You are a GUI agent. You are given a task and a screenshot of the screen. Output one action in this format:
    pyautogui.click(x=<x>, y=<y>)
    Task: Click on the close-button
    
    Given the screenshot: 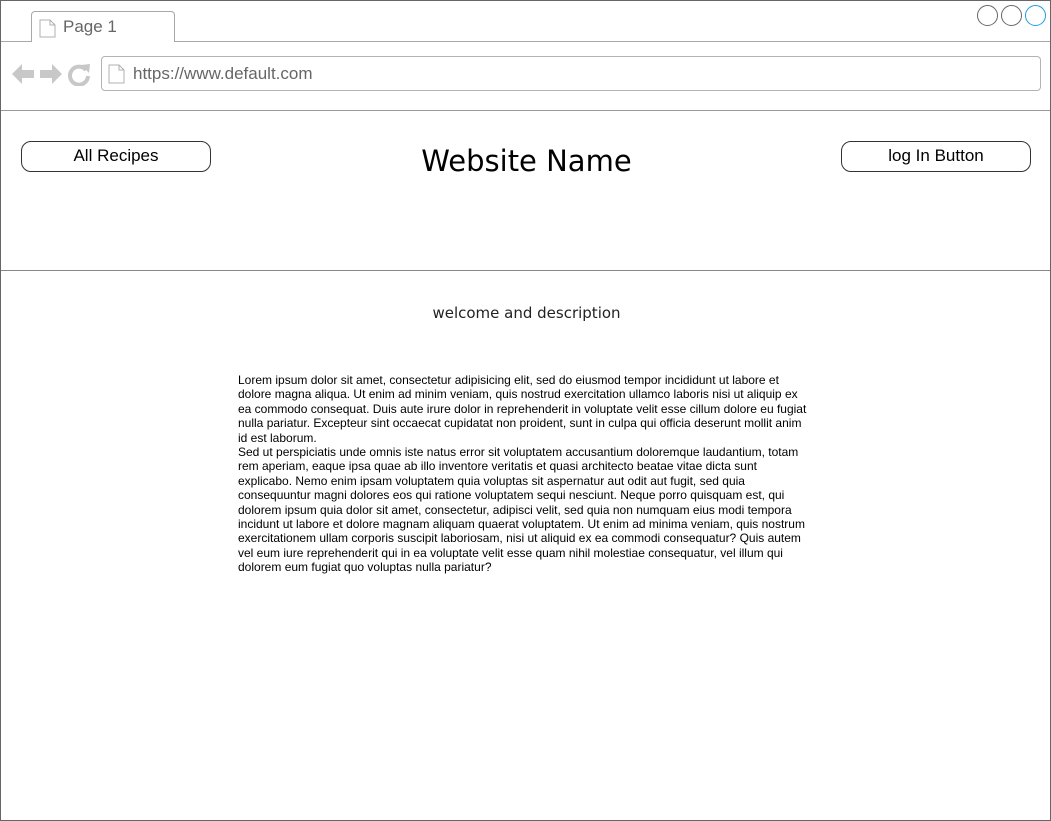 What is the action you would take?
    pyautogui.click(x=1035, y=15)
    